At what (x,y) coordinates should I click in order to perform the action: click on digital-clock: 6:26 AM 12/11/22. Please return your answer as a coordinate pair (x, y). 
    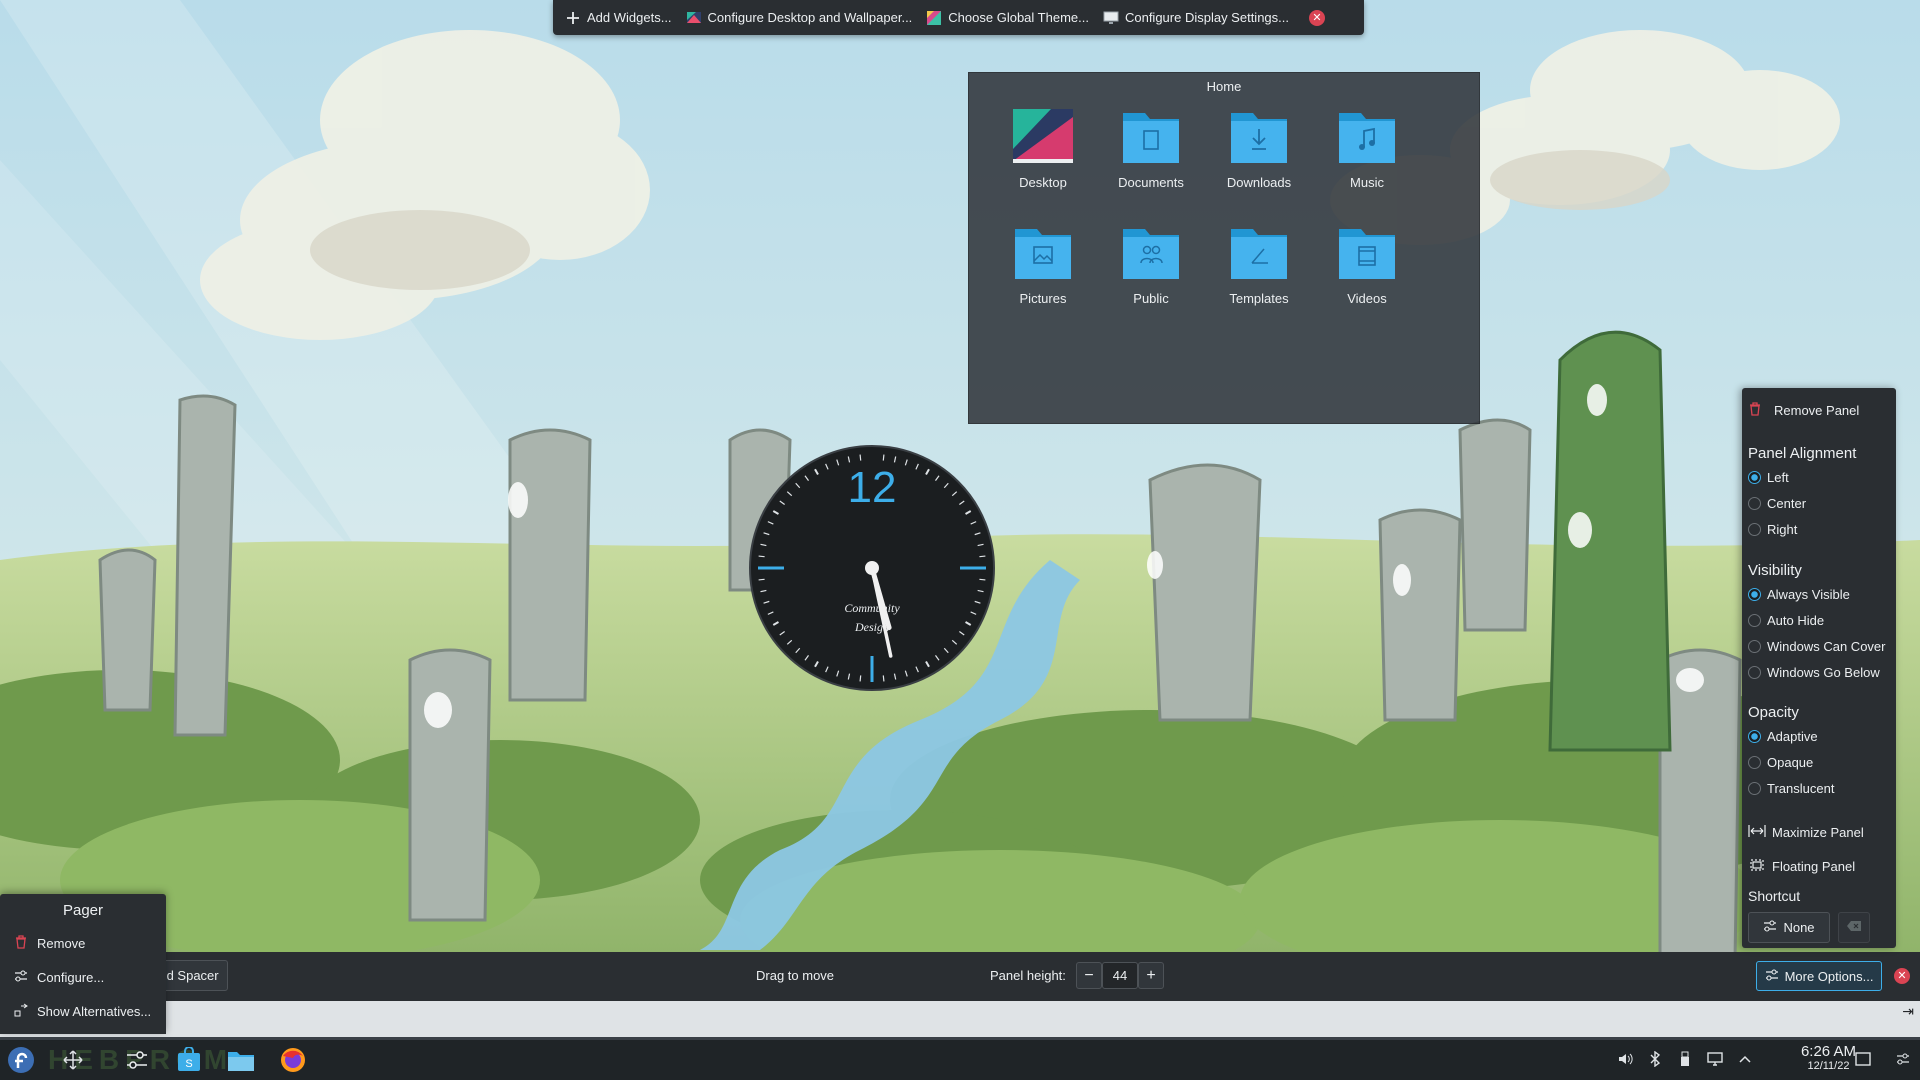
    Looking at the image, I should click on (1828, 1058).